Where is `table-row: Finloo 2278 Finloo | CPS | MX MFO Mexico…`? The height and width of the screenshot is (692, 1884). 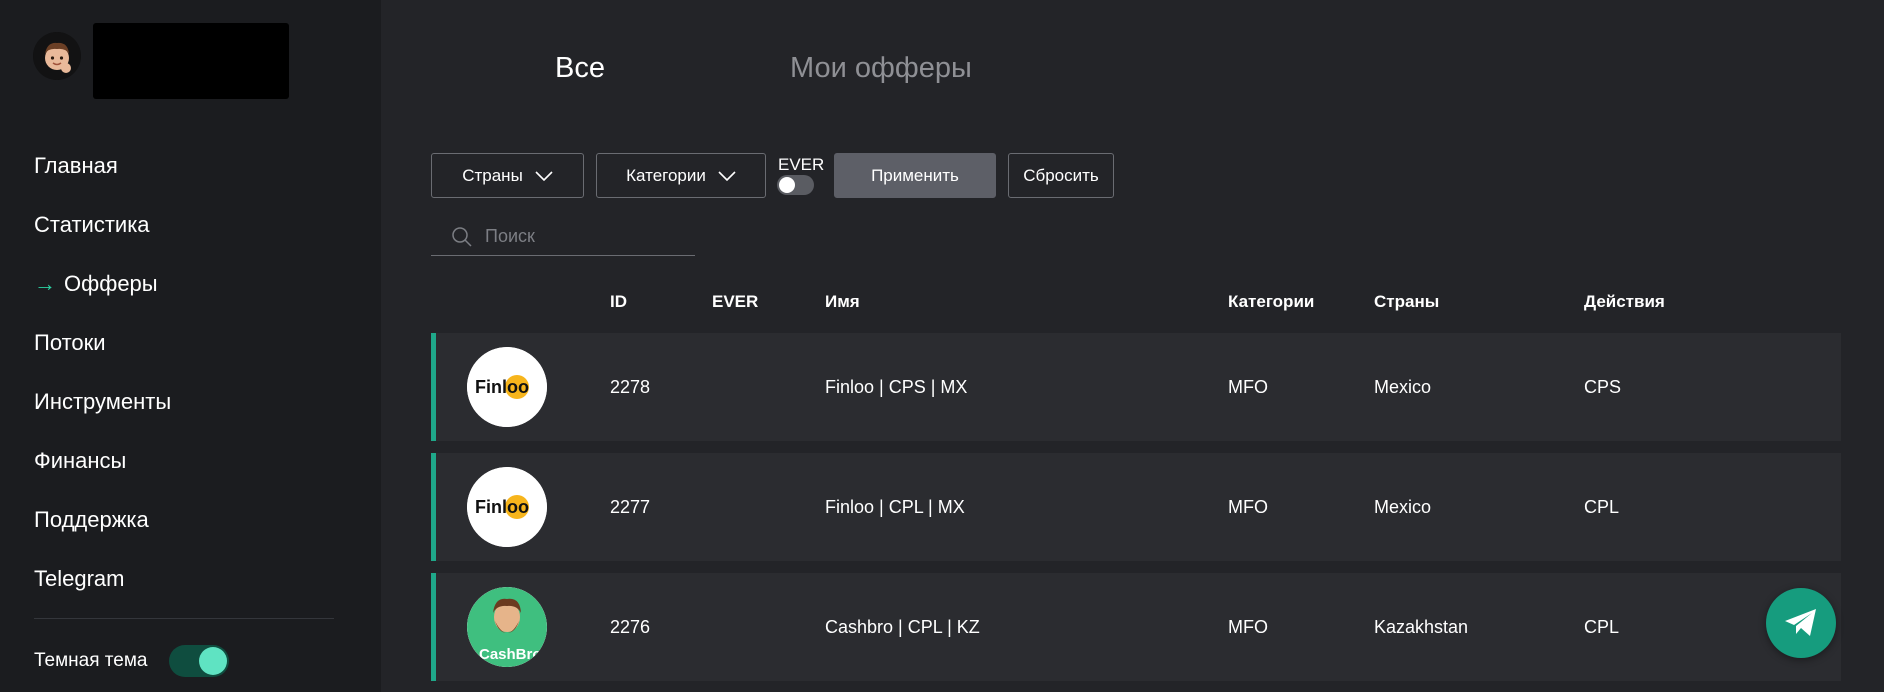
table-row: Finloo 2278 Finloo | CPS | MX MFO Mexico… is located at coordinates (1136, 387).